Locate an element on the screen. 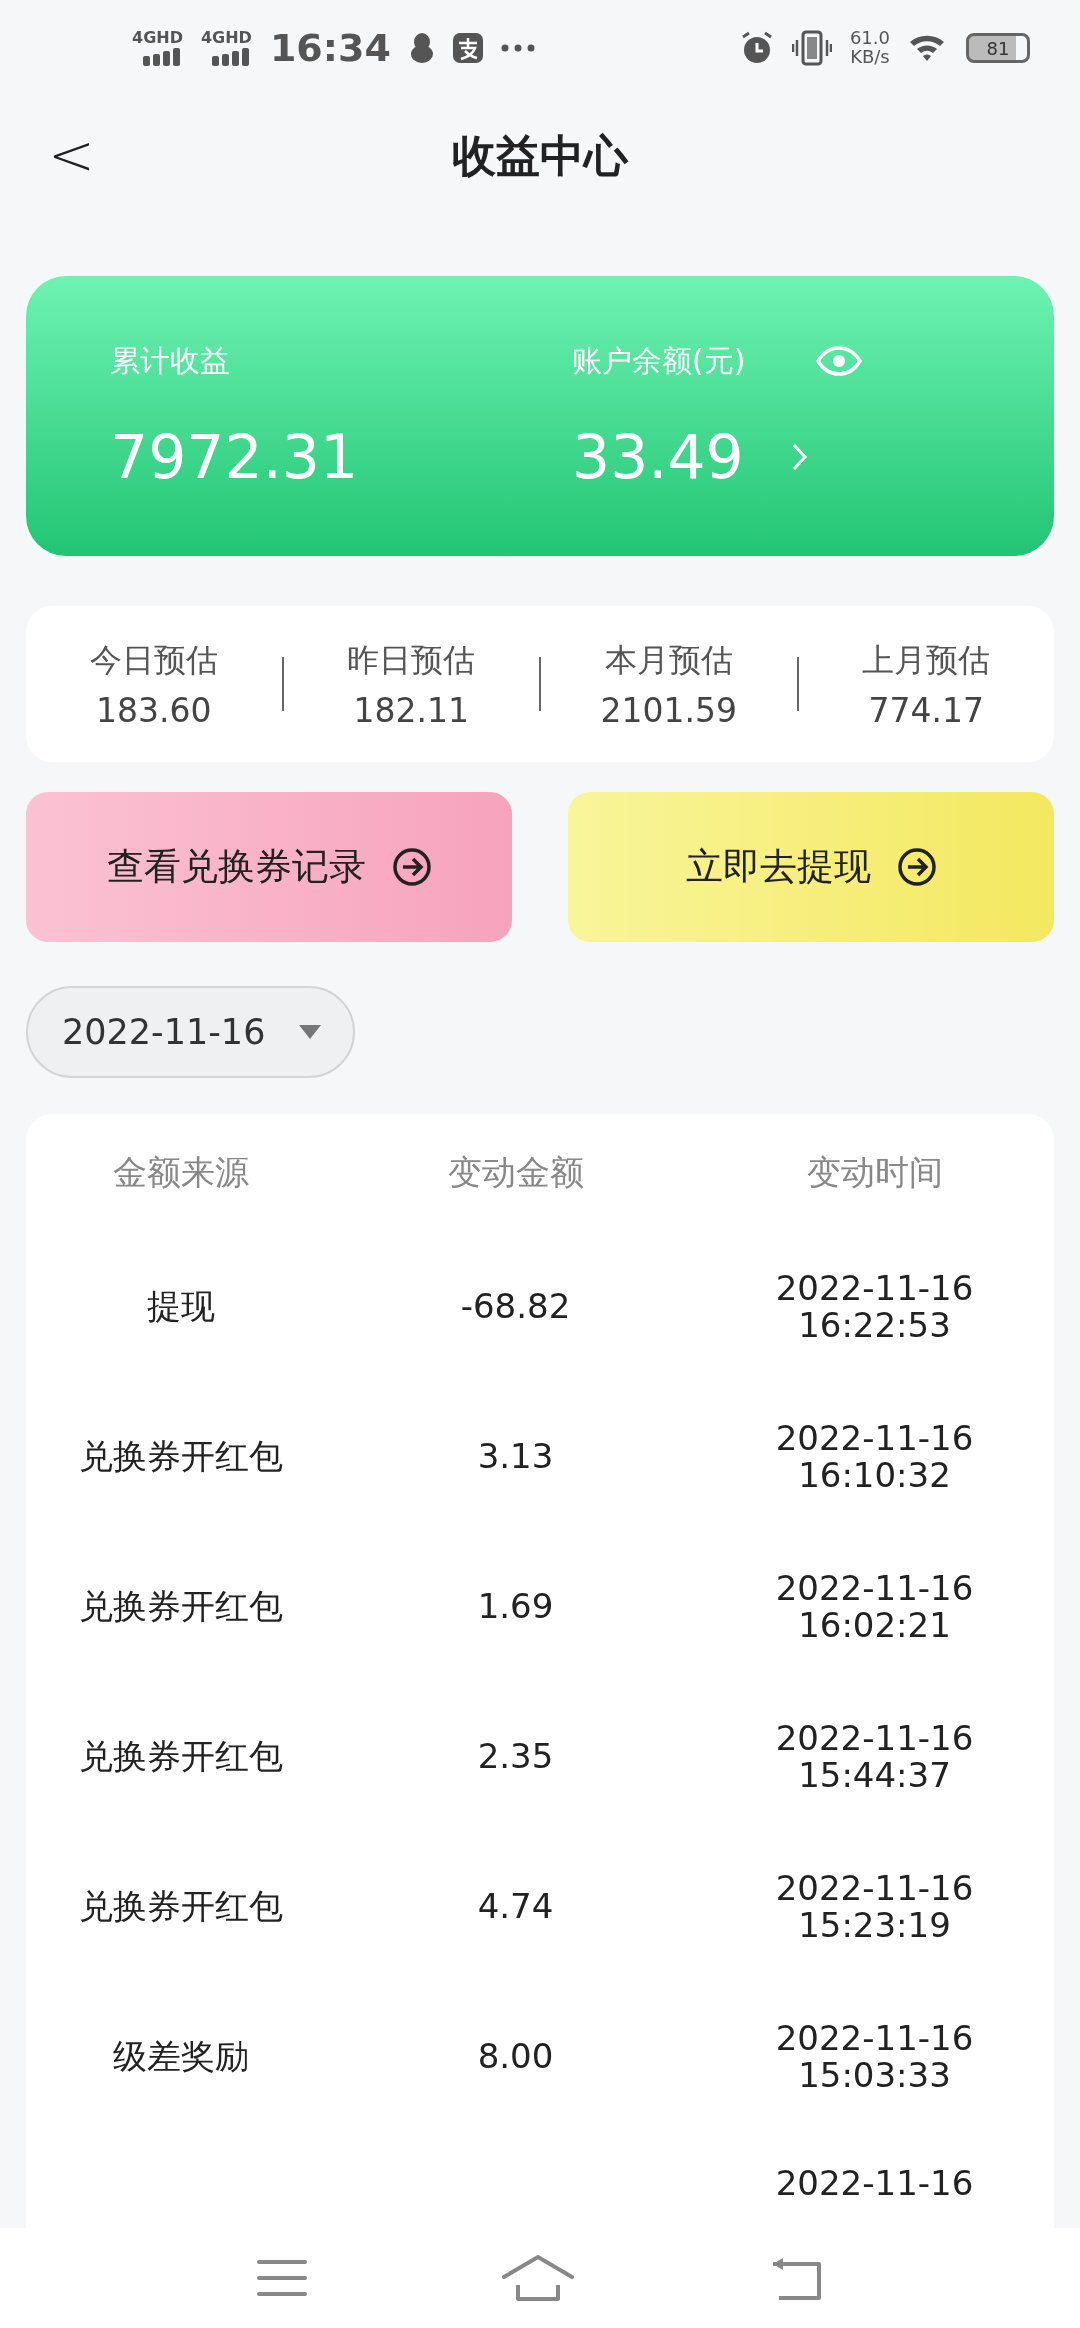 The image size is (1080, 2328). source-cell: 级差奖励 is located at coordinates (181, 2057).